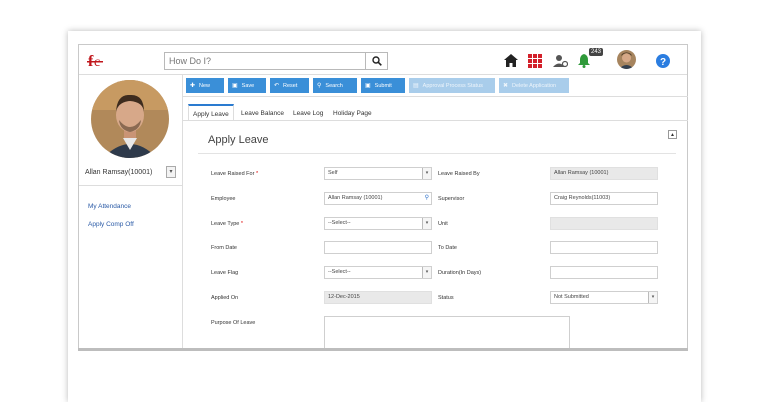  I want to click on employee-value: Allan Ramsay (10001), so click(355, 198).